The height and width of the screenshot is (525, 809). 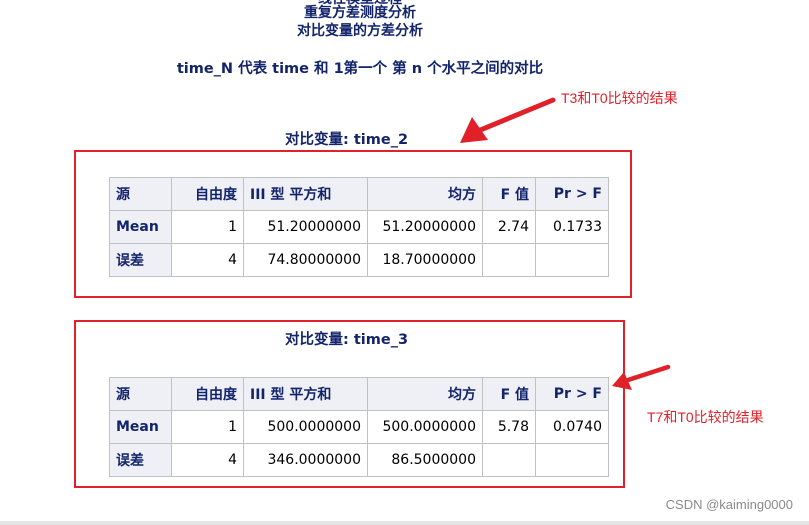 I want to click on arrow-icon-second, so click(x=641, y=377).